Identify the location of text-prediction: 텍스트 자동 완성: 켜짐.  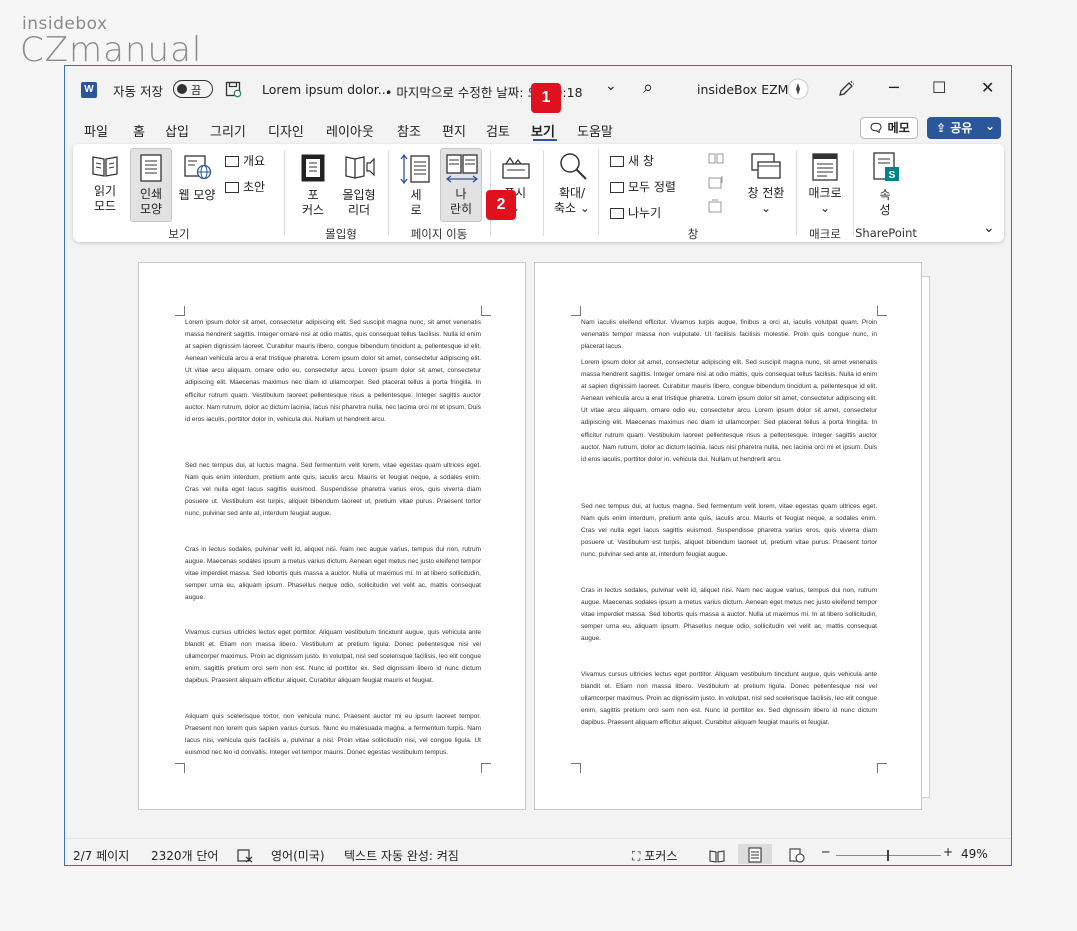
(401, 855).